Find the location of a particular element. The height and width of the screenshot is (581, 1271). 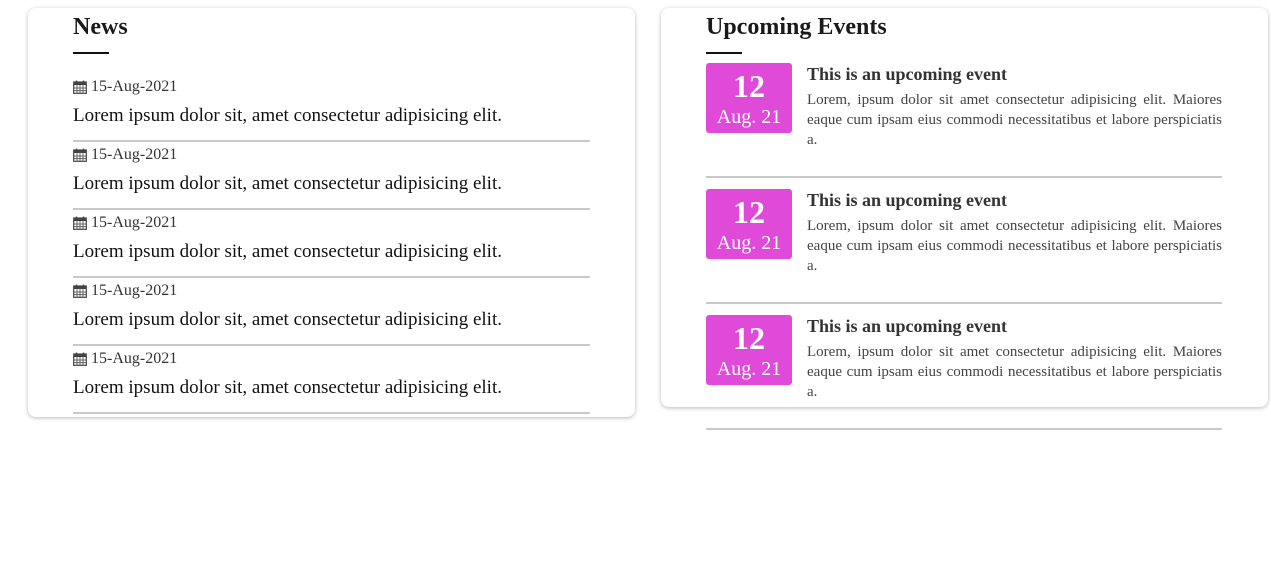

news-heading: News is located at coordinates (100, 27).